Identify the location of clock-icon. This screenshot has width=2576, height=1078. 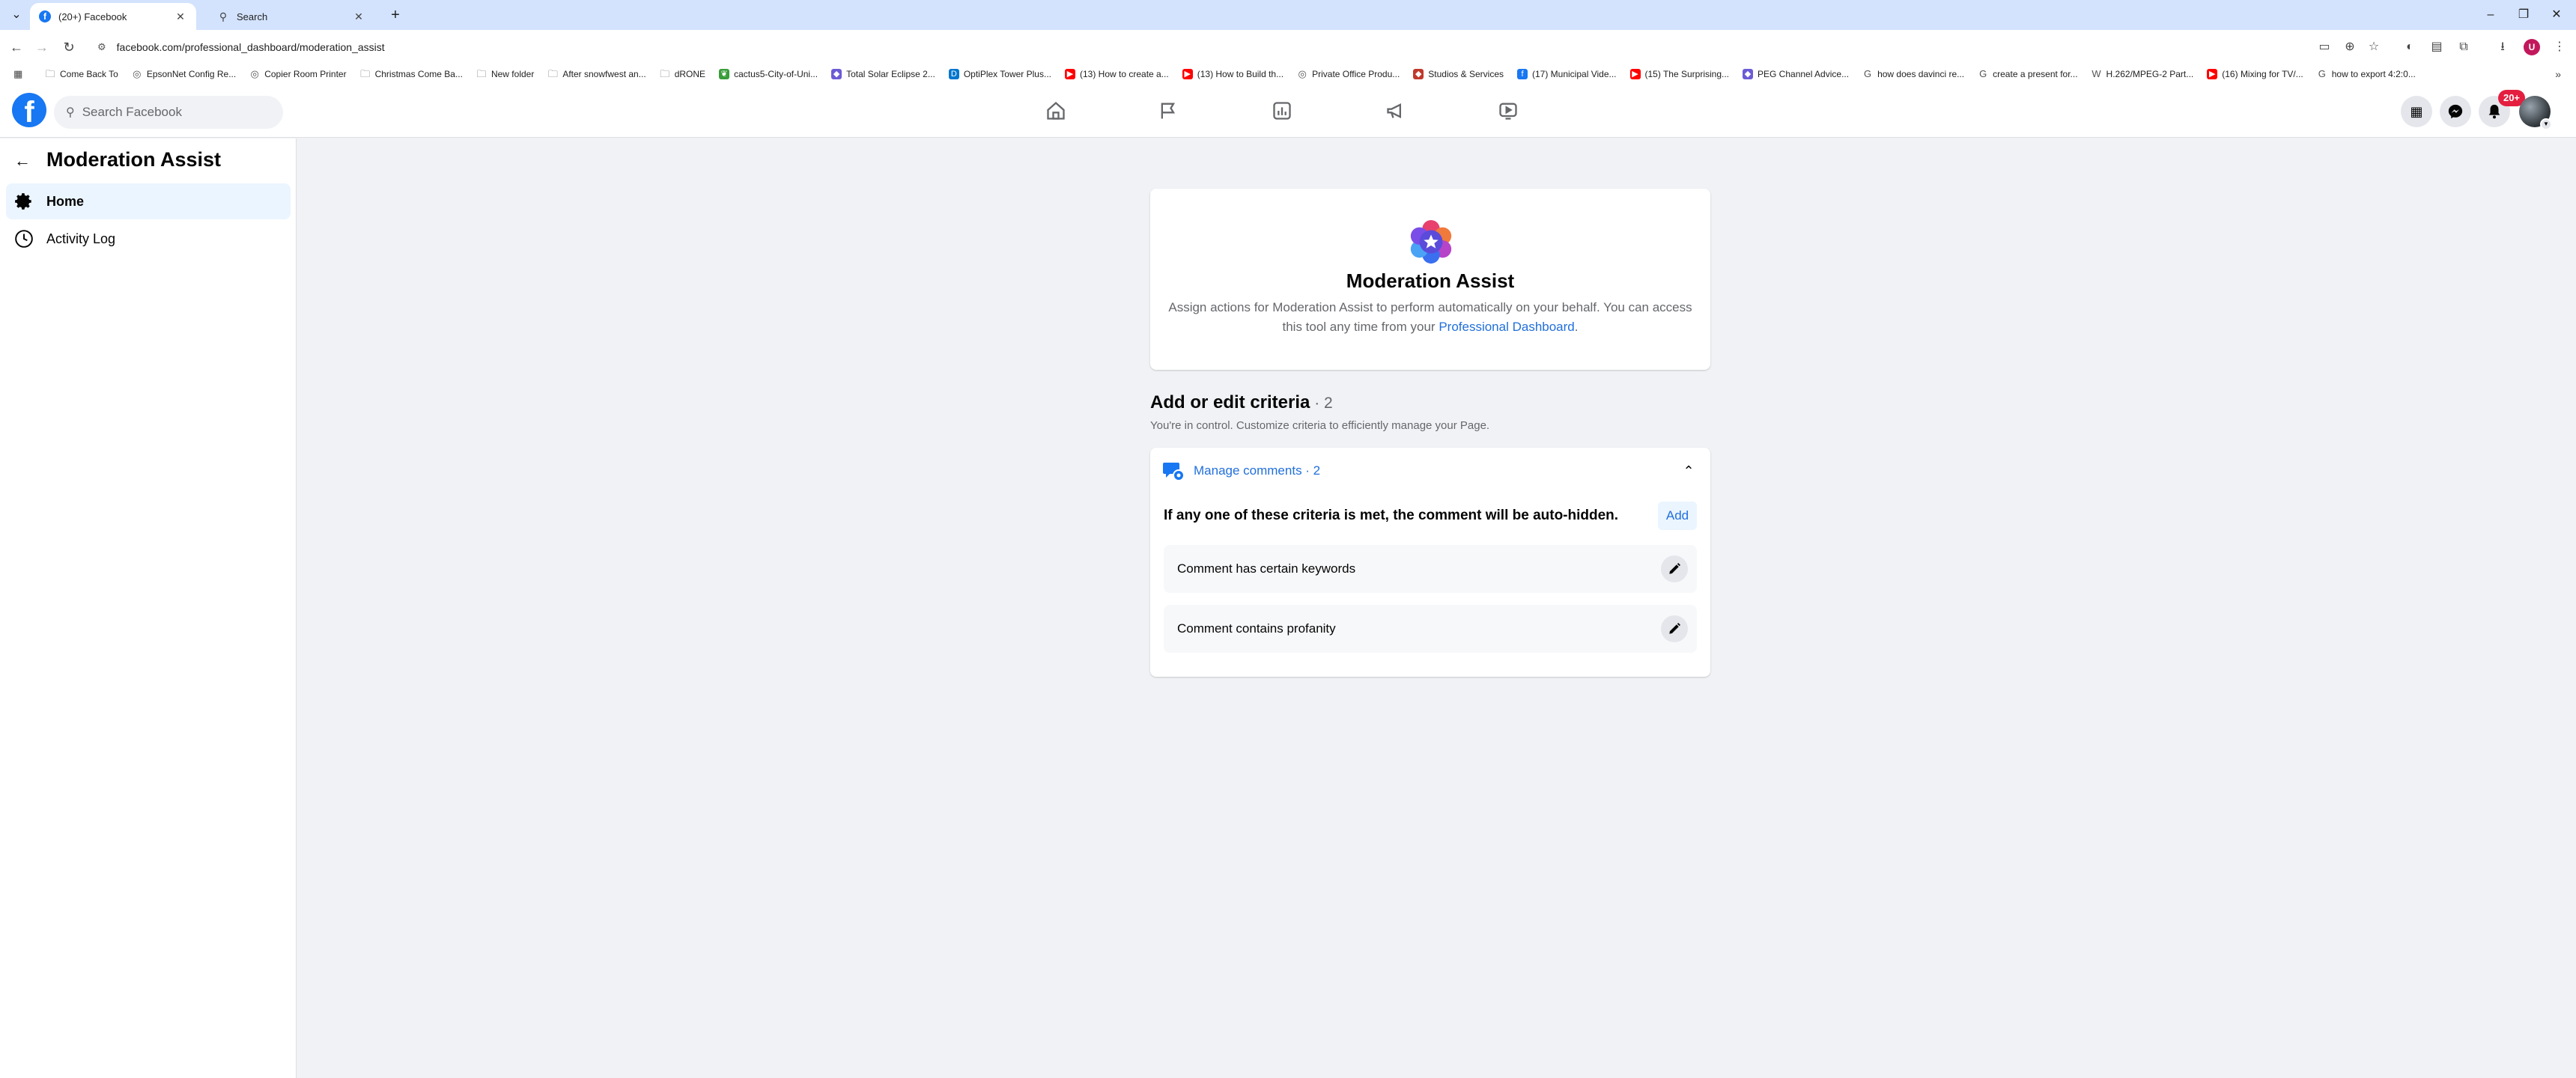
(23, 238).